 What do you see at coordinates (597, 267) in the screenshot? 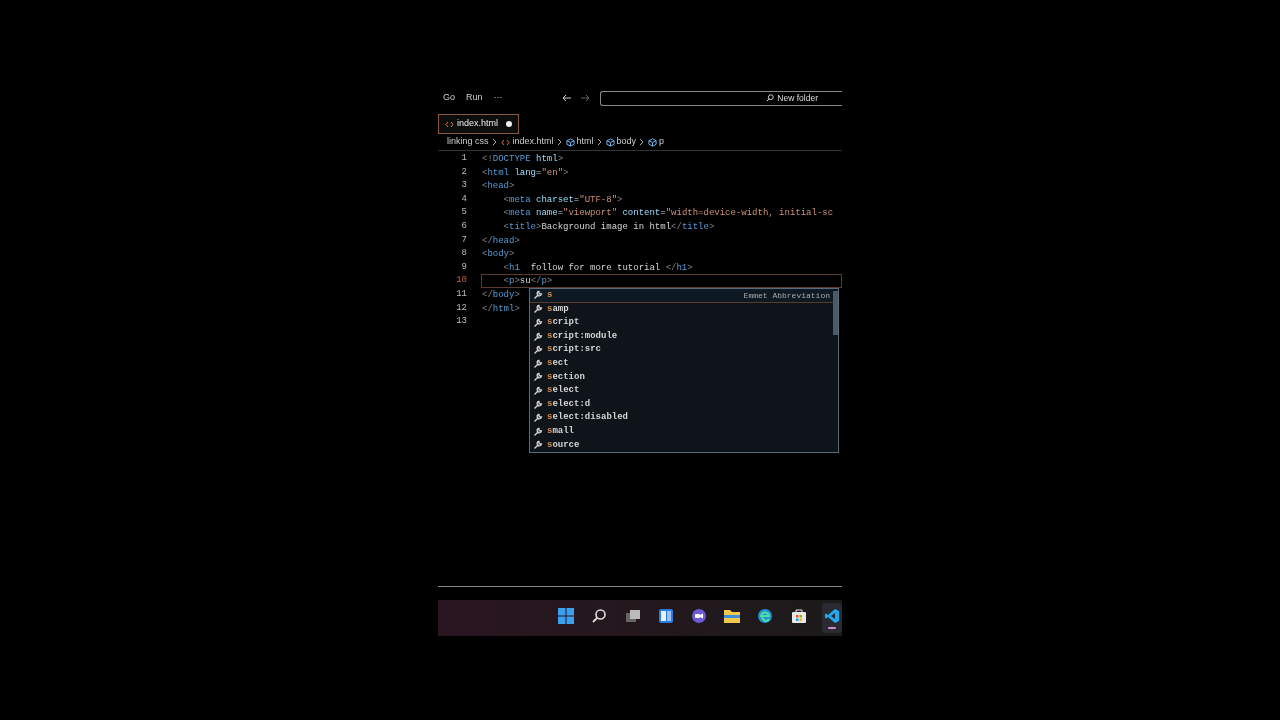
I see `code-line: <h1 follow for more tutorial </h1>` at bounding box center [597, 267].